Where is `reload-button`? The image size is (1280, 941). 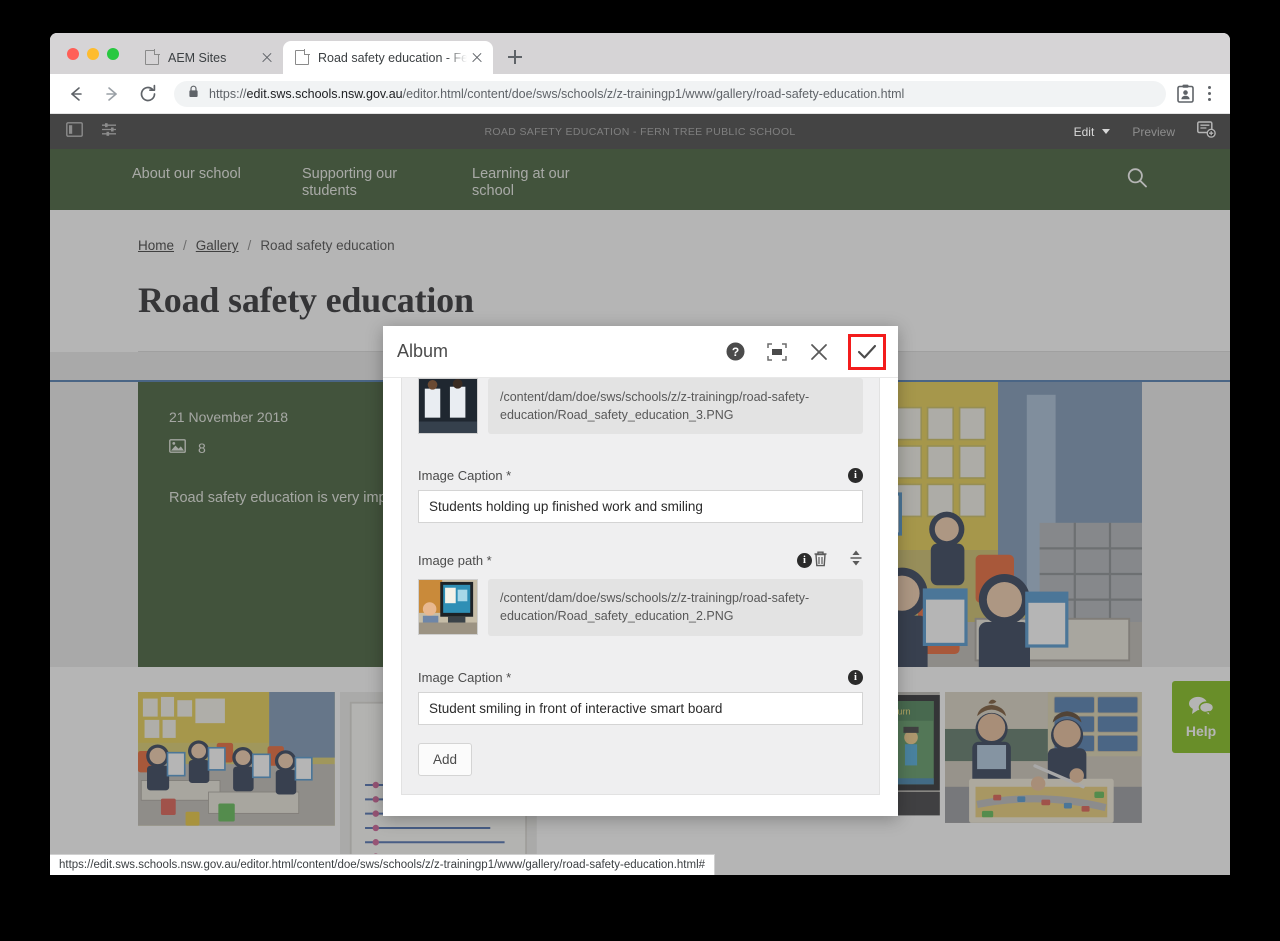 reload-button is located at coordinates (148, 94).